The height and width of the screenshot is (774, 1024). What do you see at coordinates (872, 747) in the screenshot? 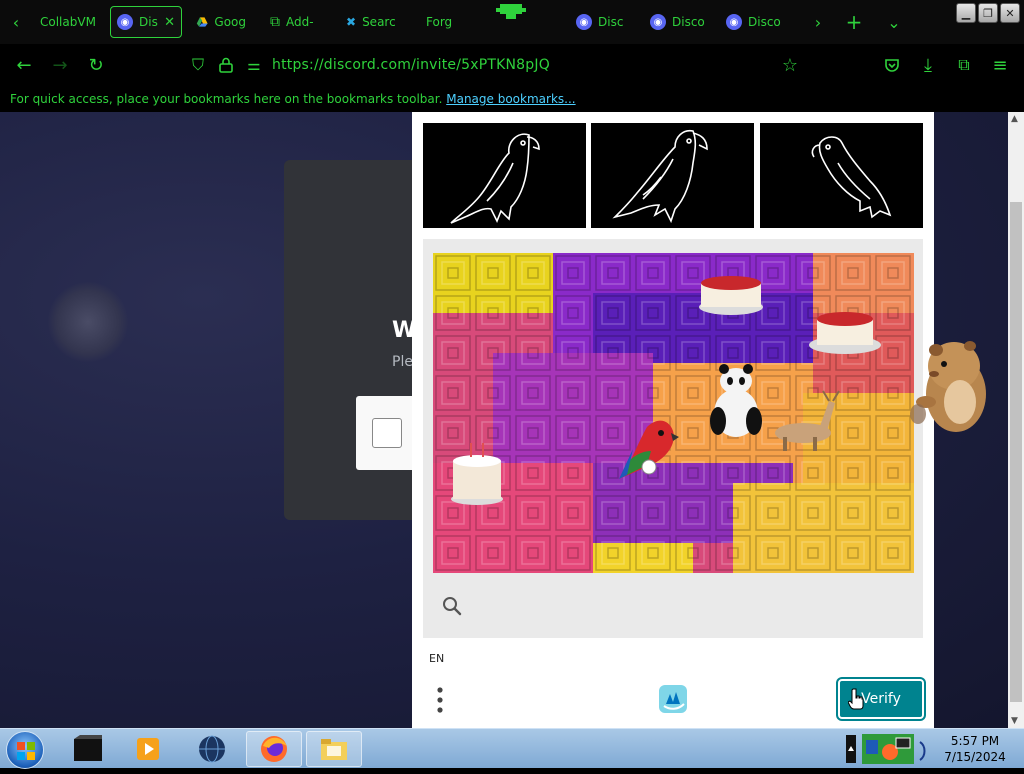
I see `network-icon` at bounding box center [872, 747].